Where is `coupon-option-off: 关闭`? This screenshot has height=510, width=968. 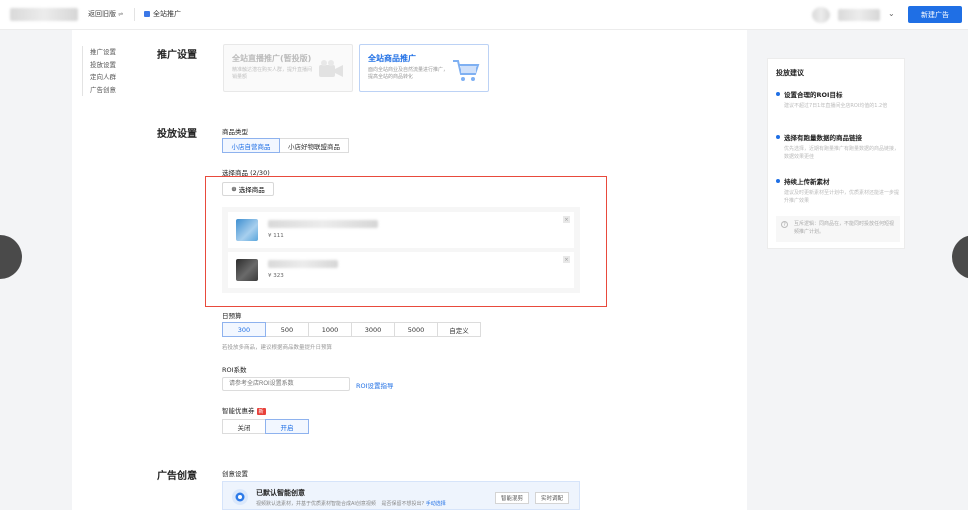 coupon-option-off: 关闭 is located at coordinates (244, 426).